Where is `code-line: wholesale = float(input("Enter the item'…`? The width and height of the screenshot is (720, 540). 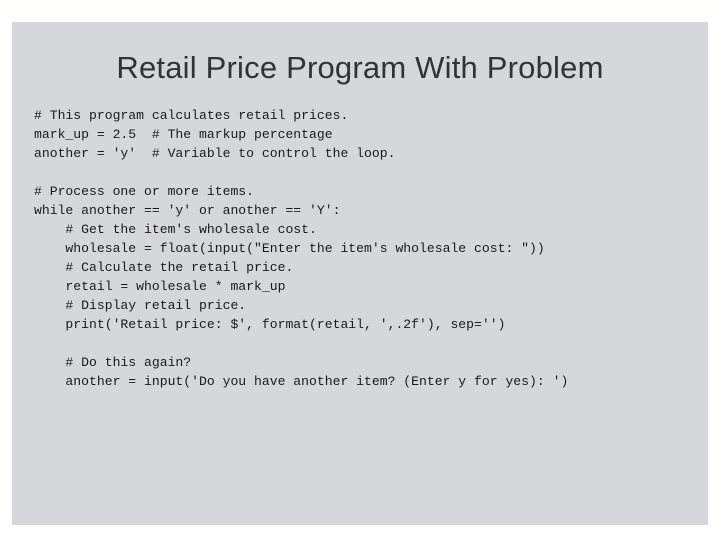
code-line: wholesale = float(input("Enter the item'… is located at coordinates (289, 248).